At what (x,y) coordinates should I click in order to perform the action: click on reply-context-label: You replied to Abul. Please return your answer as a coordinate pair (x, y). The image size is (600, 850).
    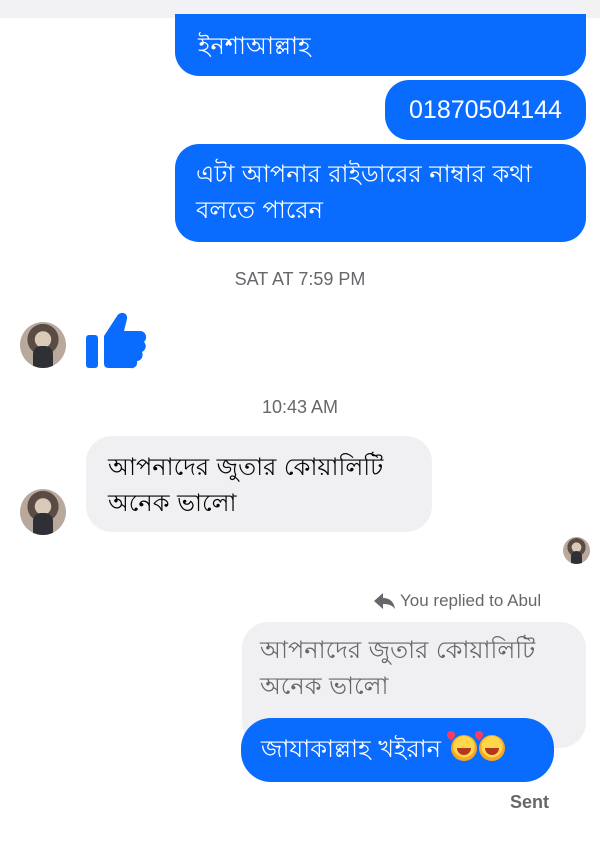
    Looking at the image, I should click on (470, 601).